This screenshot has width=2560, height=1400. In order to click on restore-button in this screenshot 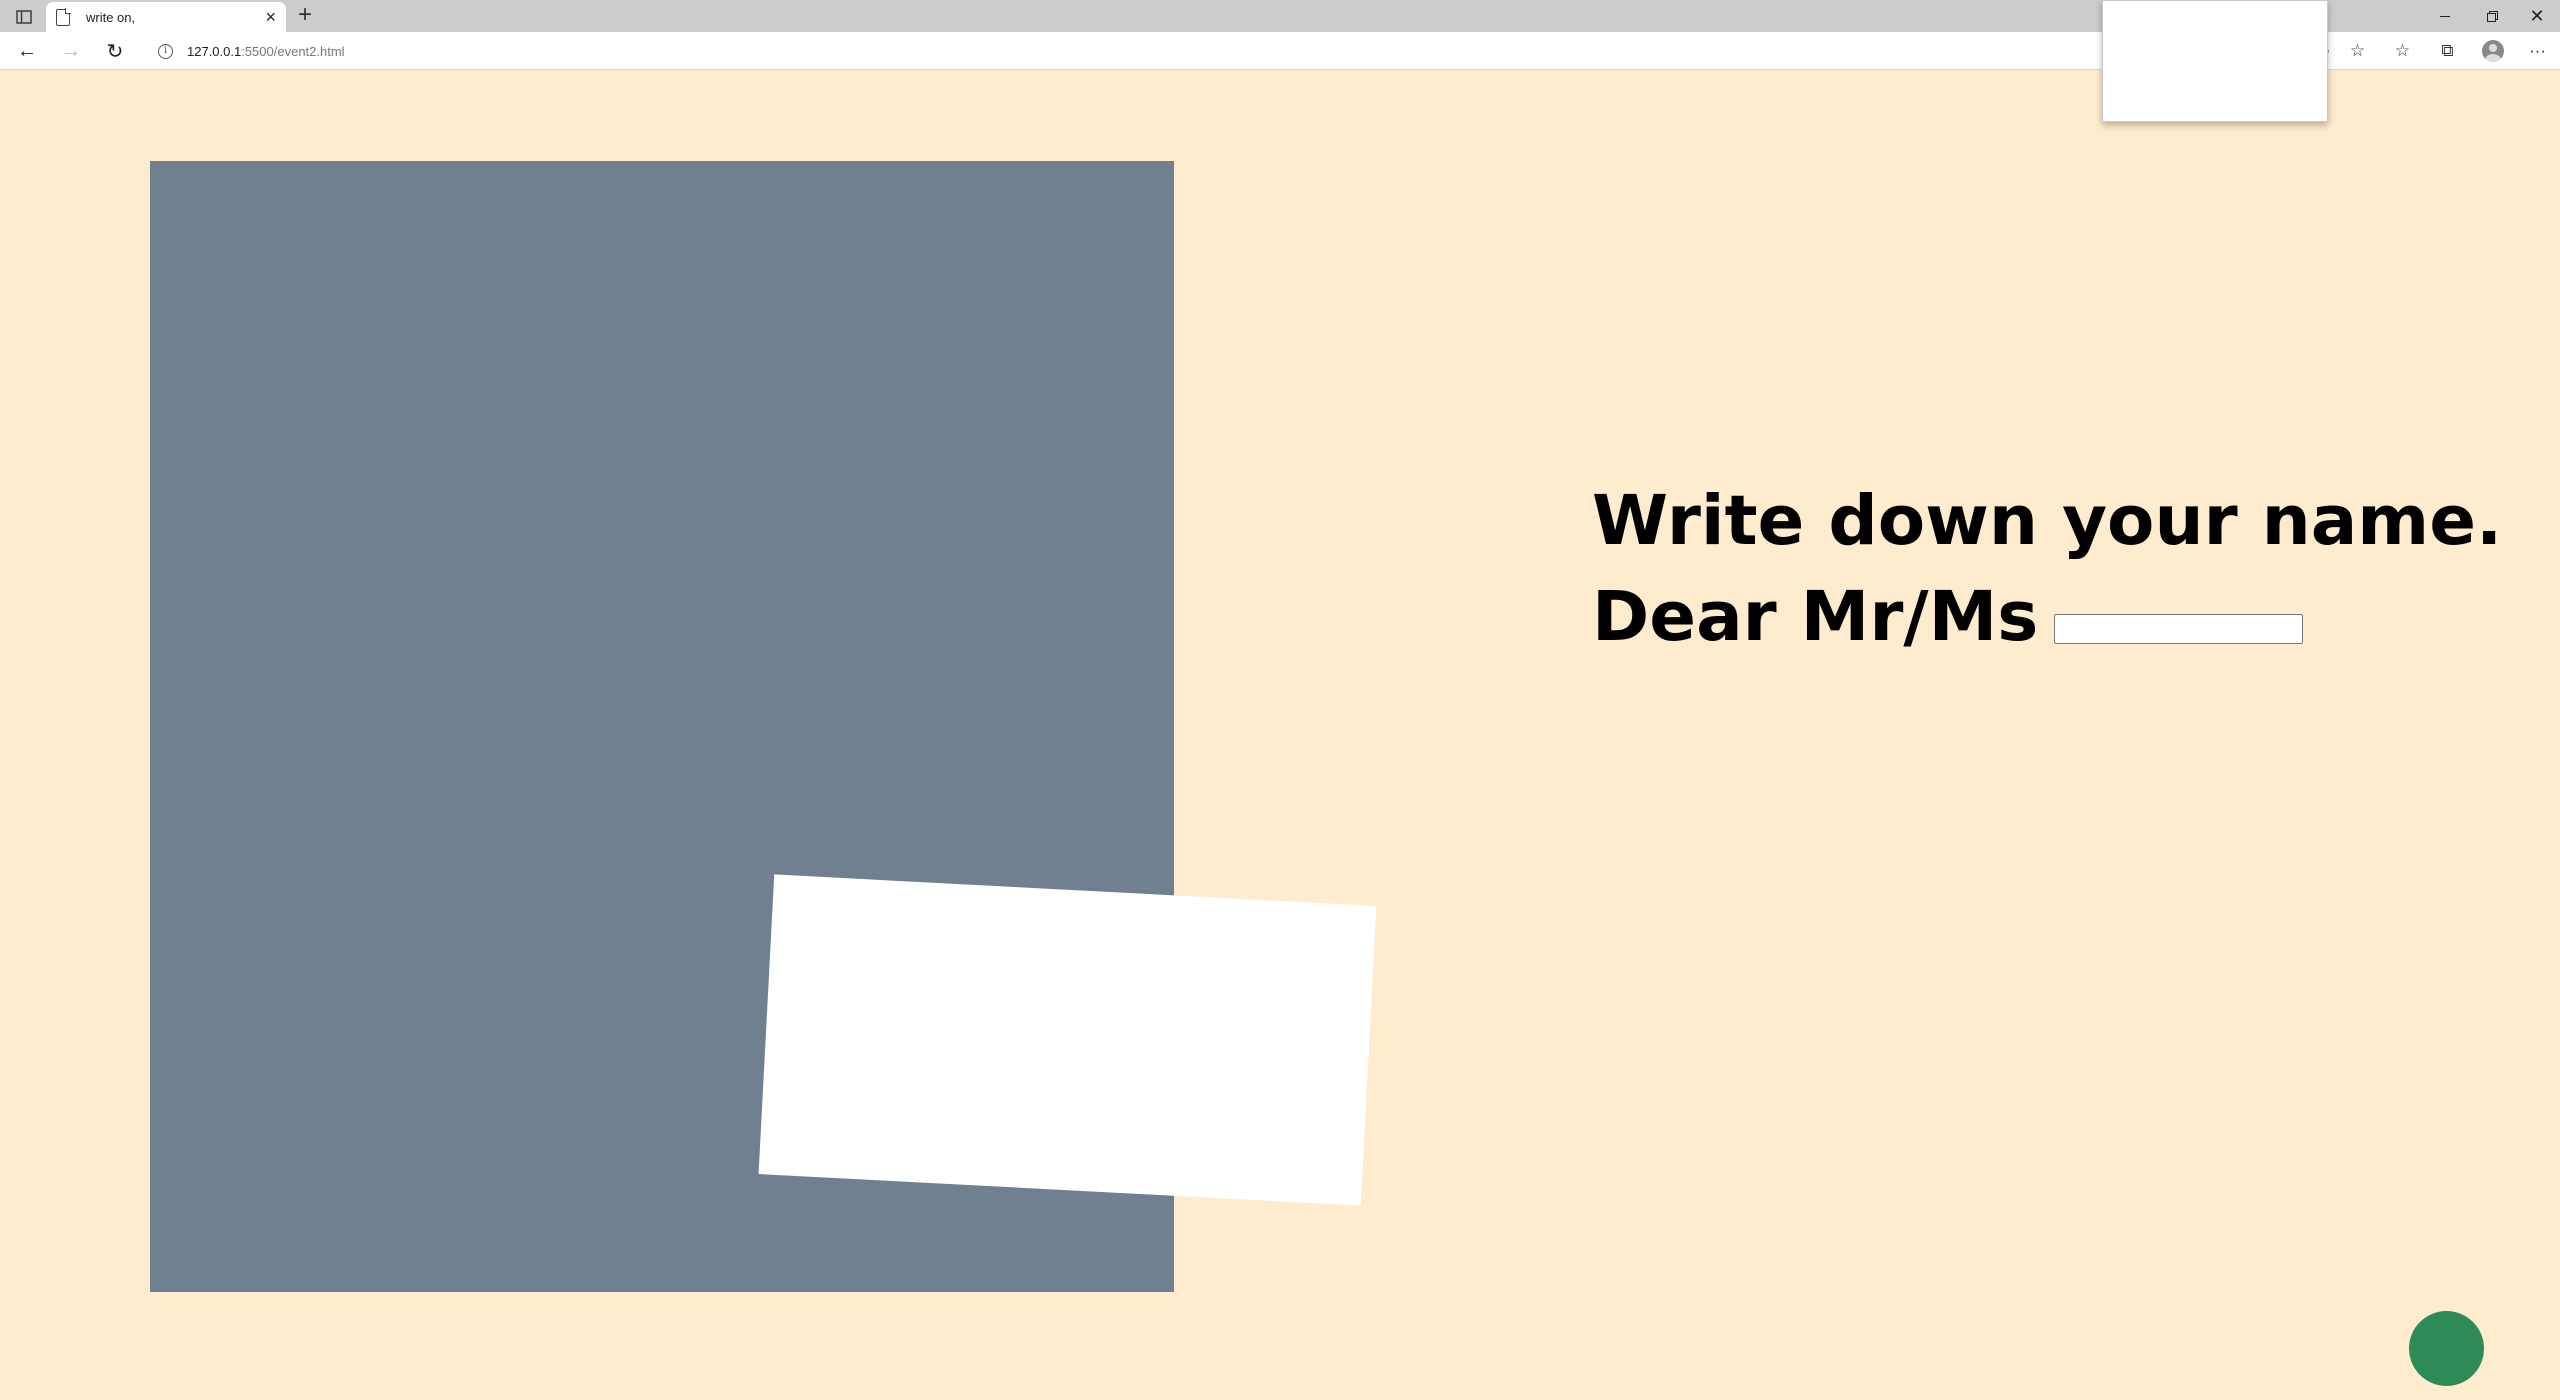, I will do `click(2491, 16)`.